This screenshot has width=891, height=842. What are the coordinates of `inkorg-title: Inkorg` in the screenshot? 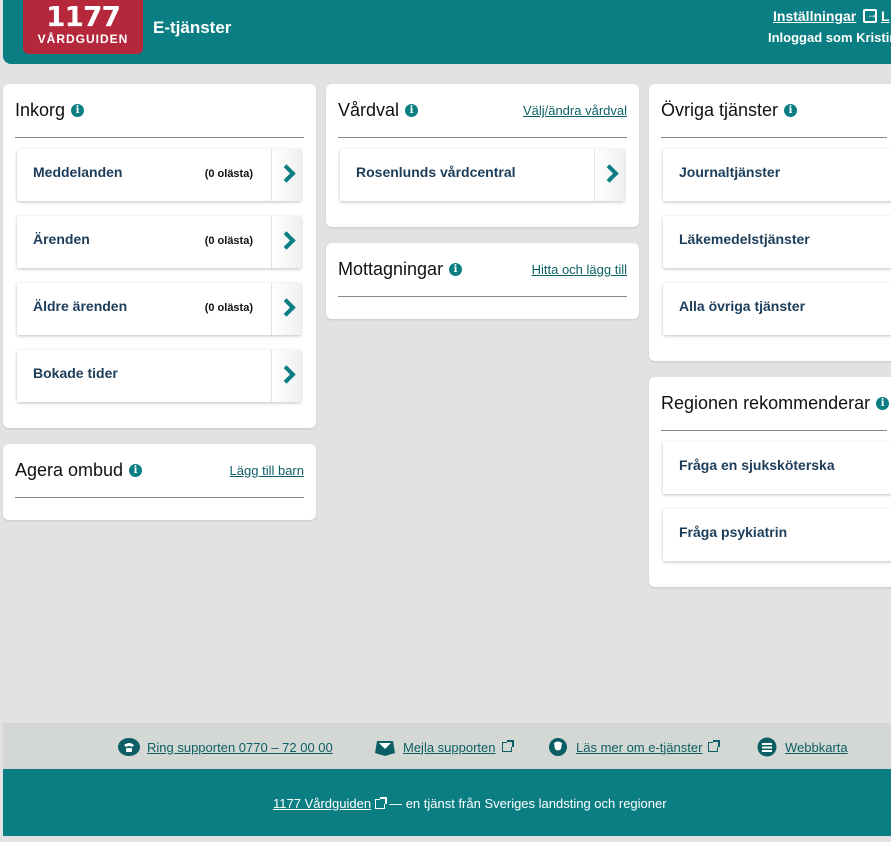 It's located at (40, 110).